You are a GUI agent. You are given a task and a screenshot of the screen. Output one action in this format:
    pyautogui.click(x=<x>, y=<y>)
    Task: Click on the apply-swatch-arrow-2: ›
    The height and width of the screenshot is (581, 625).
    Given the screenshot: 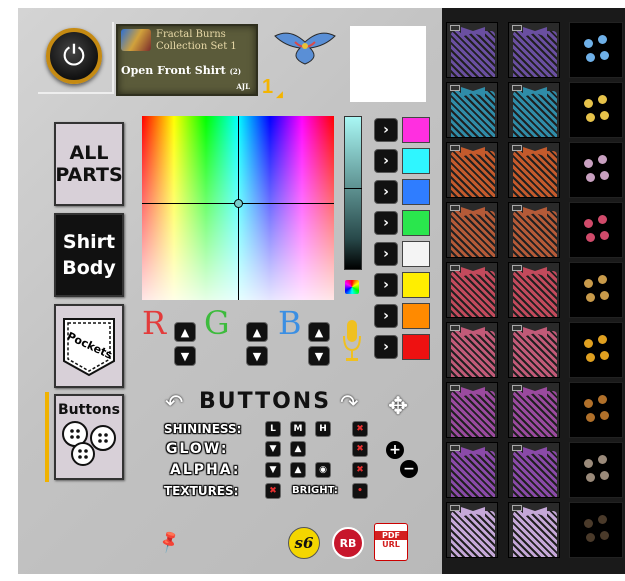 What is the action you would take?
    pyautogui.click(x=386, y=161)
    